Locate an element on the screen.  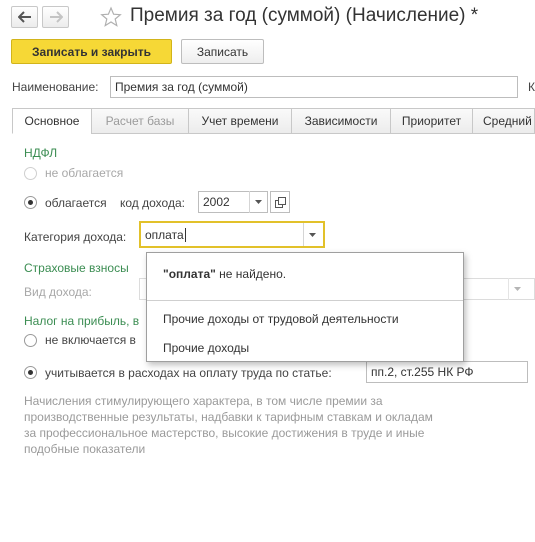
arrow-right-icon is located at coordinates (56, 17).